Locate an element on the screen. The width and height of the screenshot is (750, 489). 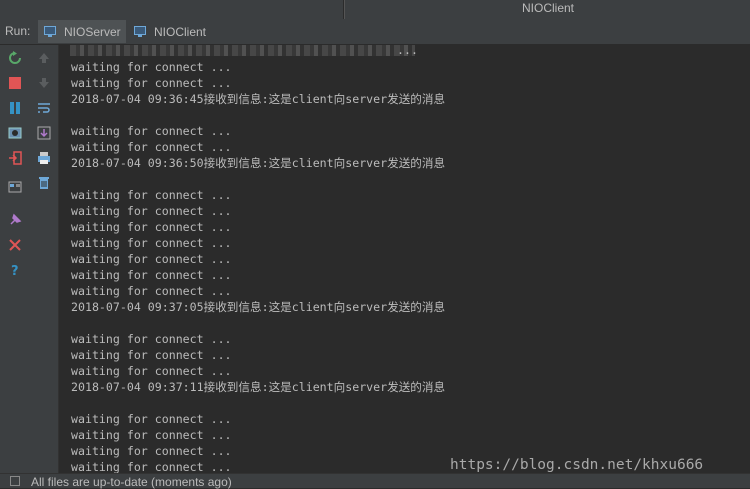
obscured-text is located at coordinates (242, 50).